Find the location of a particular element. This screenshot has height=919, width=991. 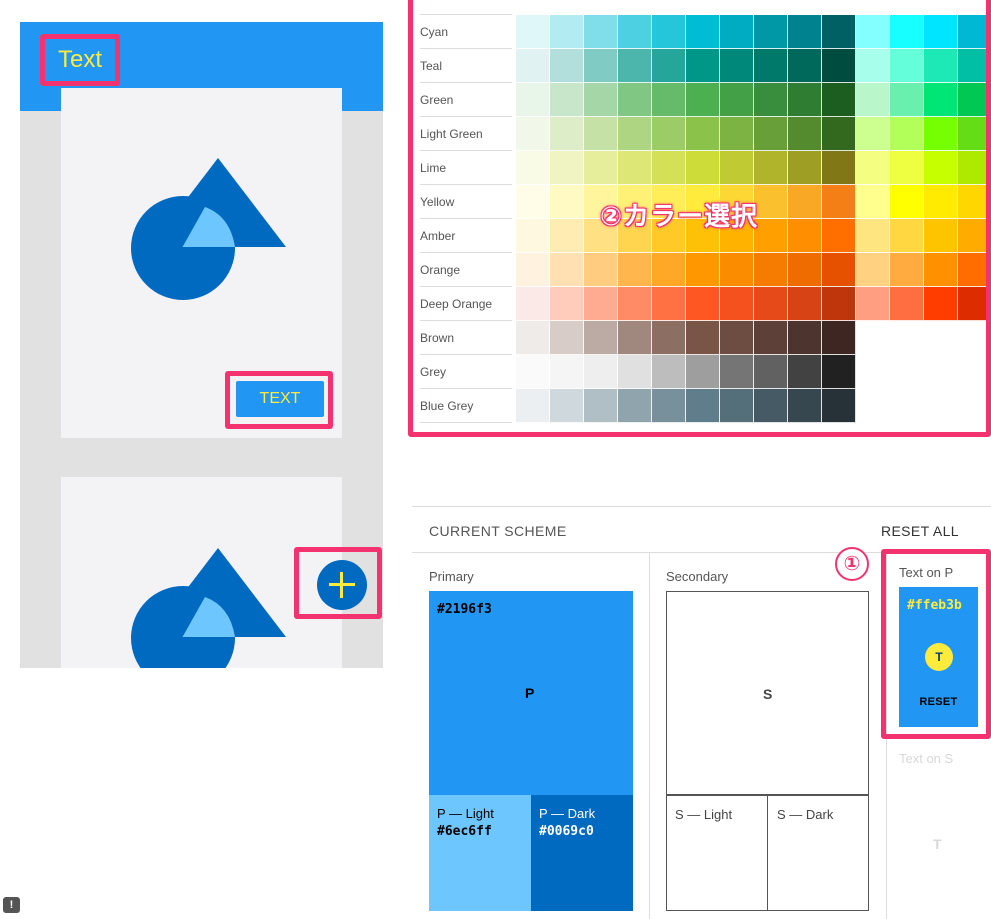

text-on-s-letter: T is located at coordinates (937, 844).